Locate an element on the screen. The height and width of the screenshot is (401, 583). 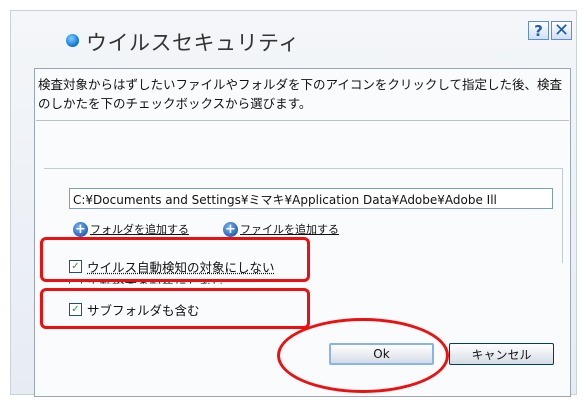
add-folder-label: フォルダを追加する is located at coordinates (139, 229).